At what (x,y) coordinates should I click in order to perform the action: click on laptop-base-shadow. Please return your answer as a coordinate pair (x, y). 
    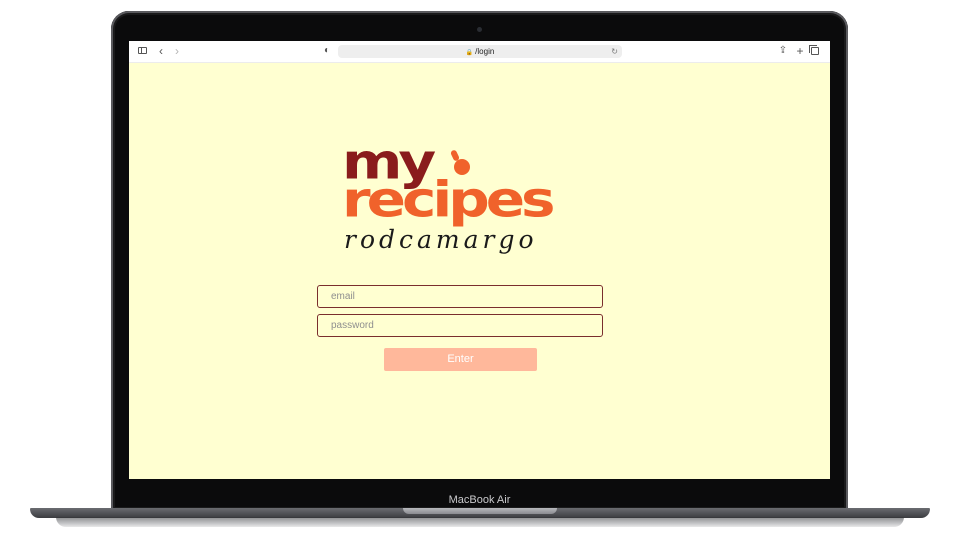
    Looking at the image, I should click on (480, 522).